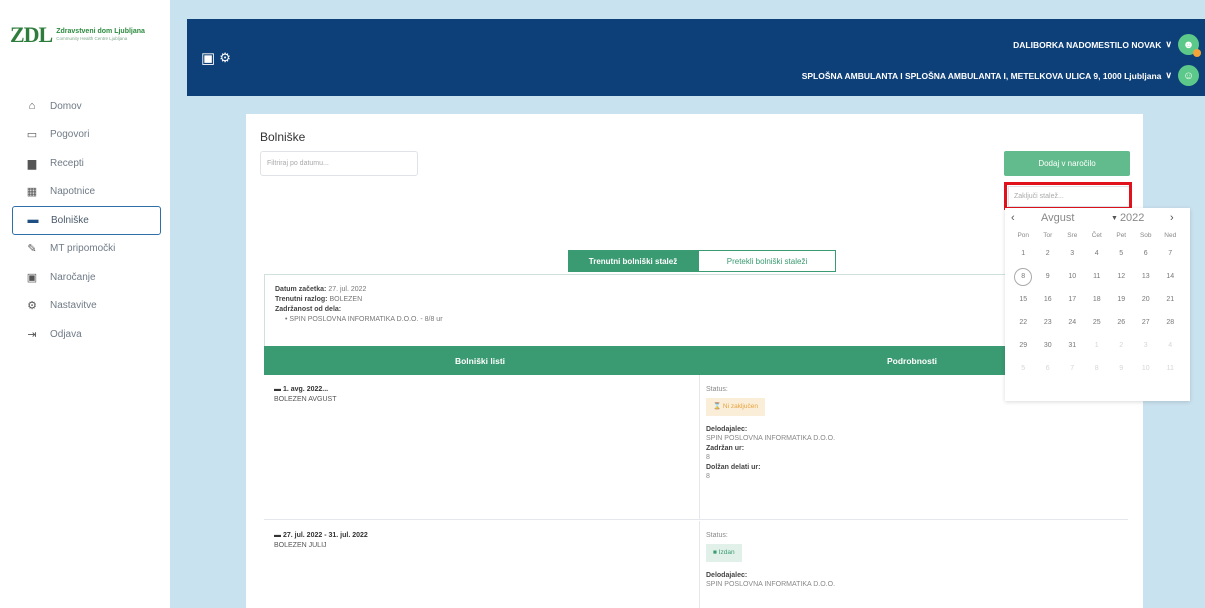 The height and width of the screenshot is (608, 1205). Describe the element at coordinates (32, 106) in the screenshot. I see `home-icon: ⌂` at that location.